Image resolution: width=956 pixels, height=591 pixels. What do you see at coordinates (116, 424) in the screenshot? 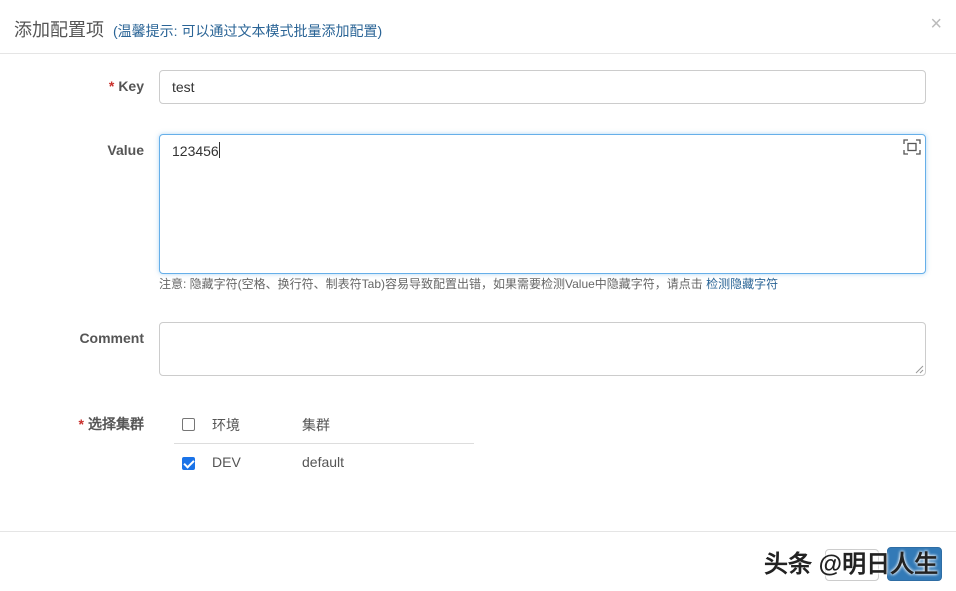
I see `cluster-label-text: 选择集群` at bounding box center [116, 424].